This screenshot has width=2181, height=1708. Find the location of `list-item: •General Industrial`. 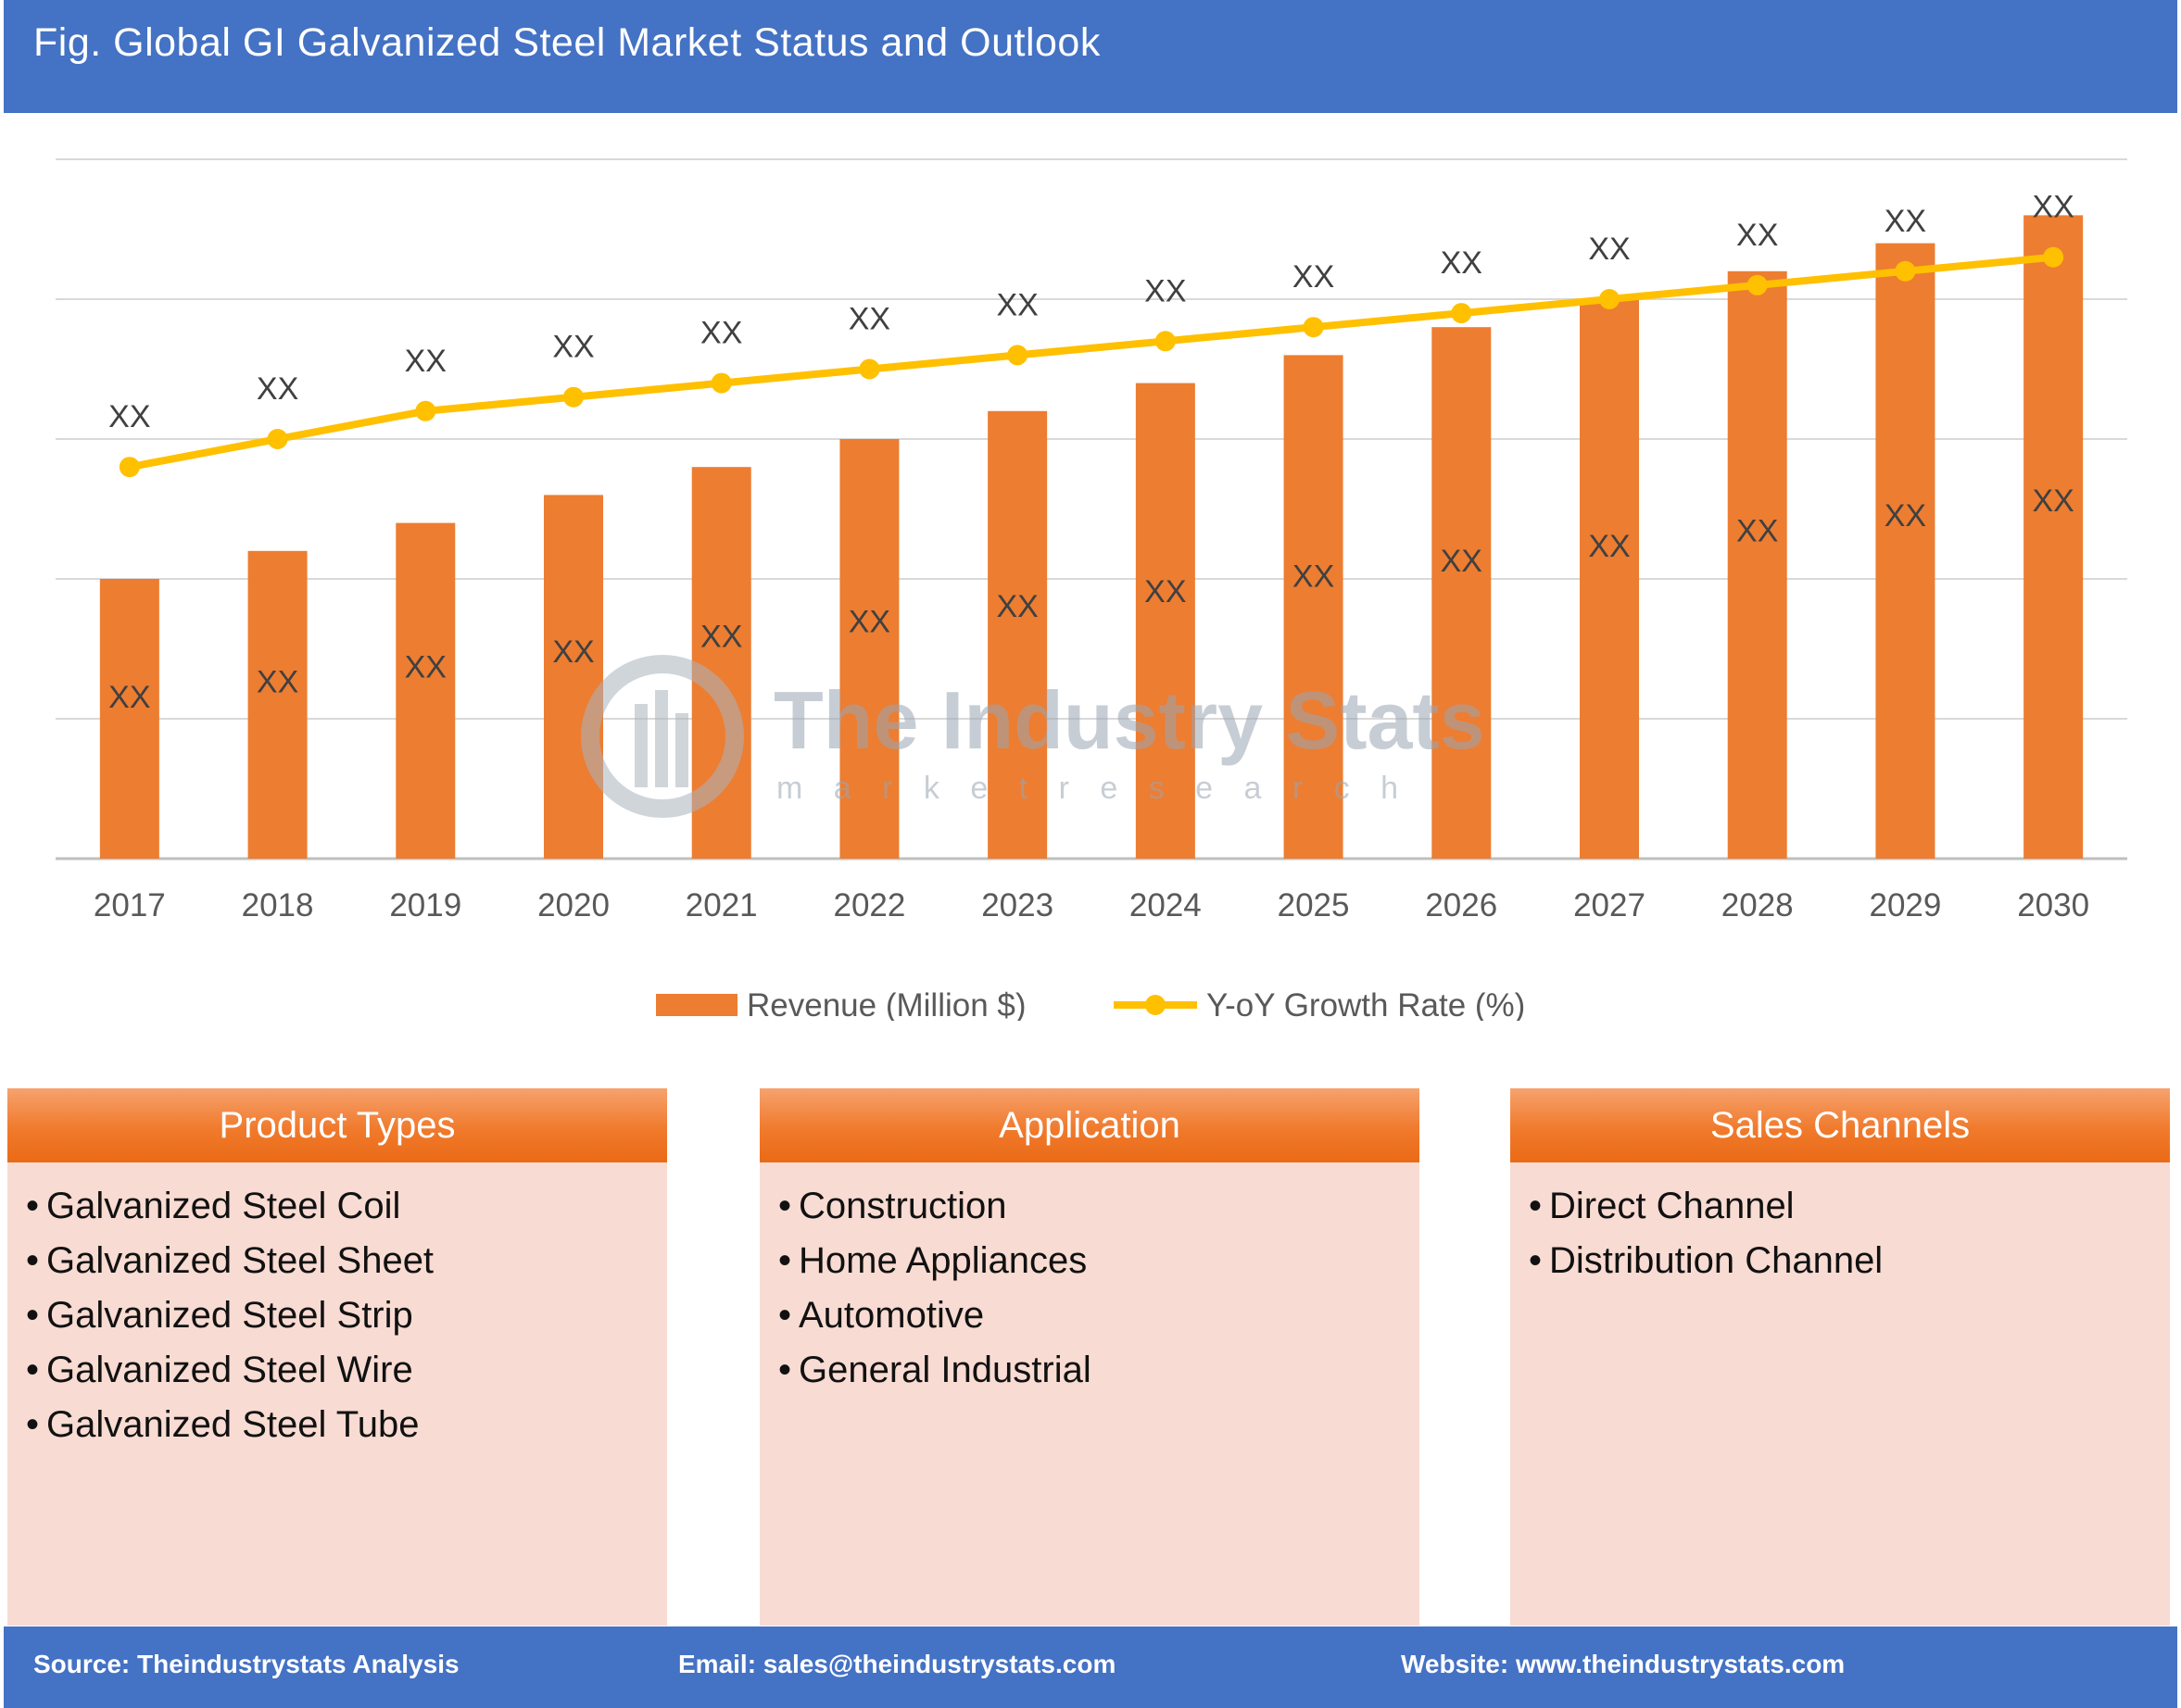

list-item: •General Industrial is located at coordinates (1098, 1371).